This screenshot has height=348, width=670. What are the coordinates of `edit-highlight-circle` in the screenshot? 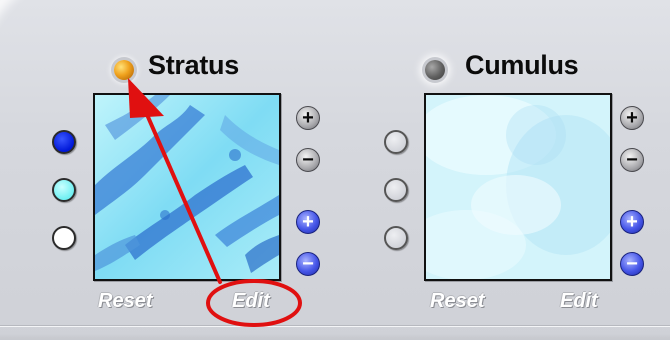 It's located at (254, 303).